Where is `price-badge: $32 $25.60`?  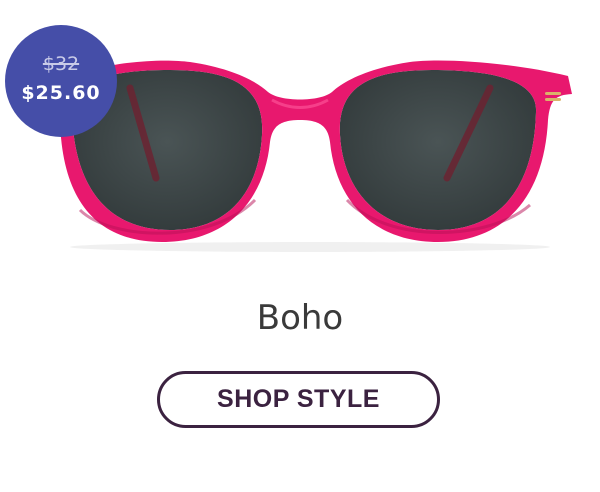 price-badge: $32 $25.60 is located at coordinates (61, 81).